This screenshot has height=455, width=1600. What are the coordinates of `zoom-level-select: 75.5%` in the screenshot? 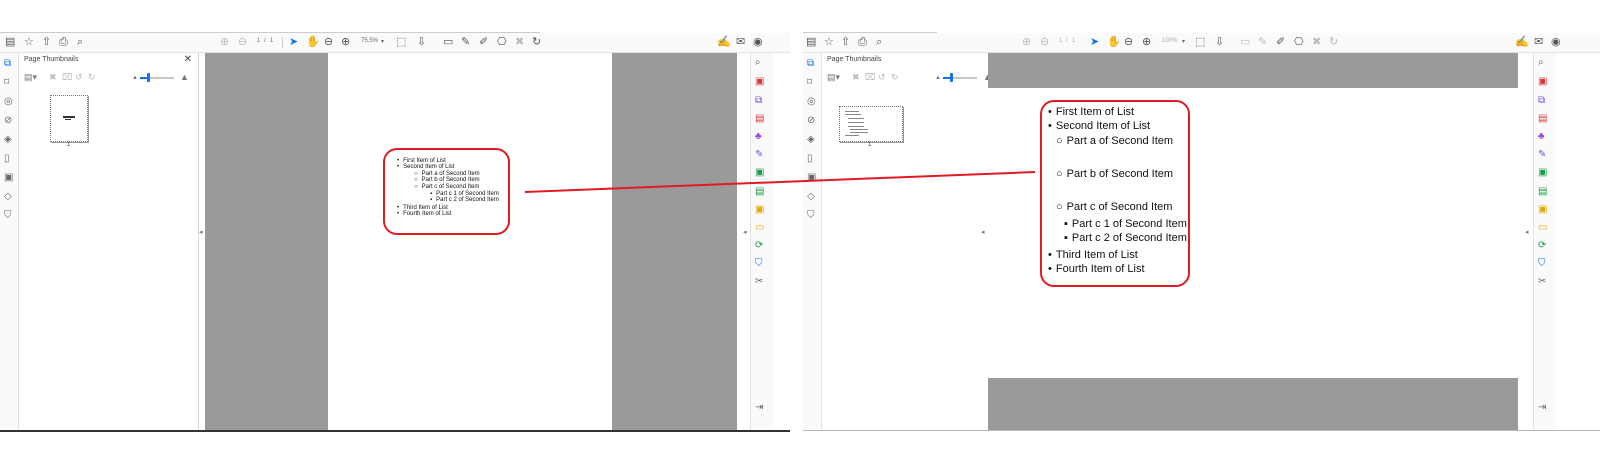 It's located at (369, 41).